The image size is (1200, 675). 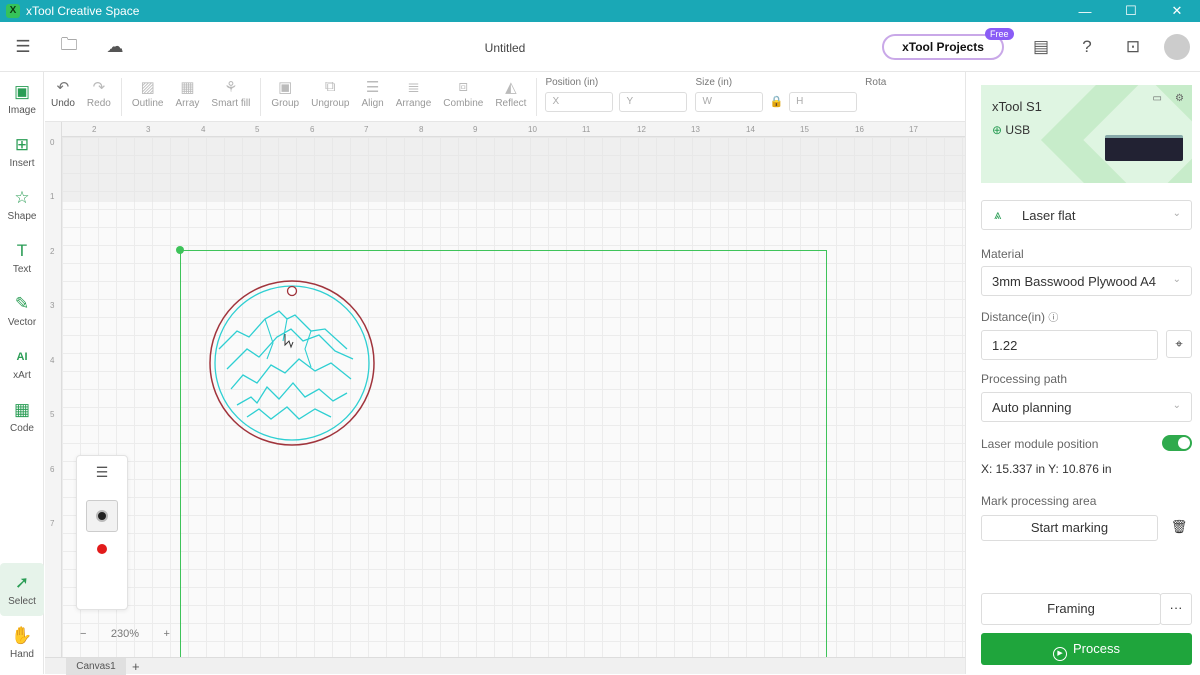 What do you see at coordinates (579, 102) in the screenshot?
I see `position-x-input: X` at bounding box center [579, 102].